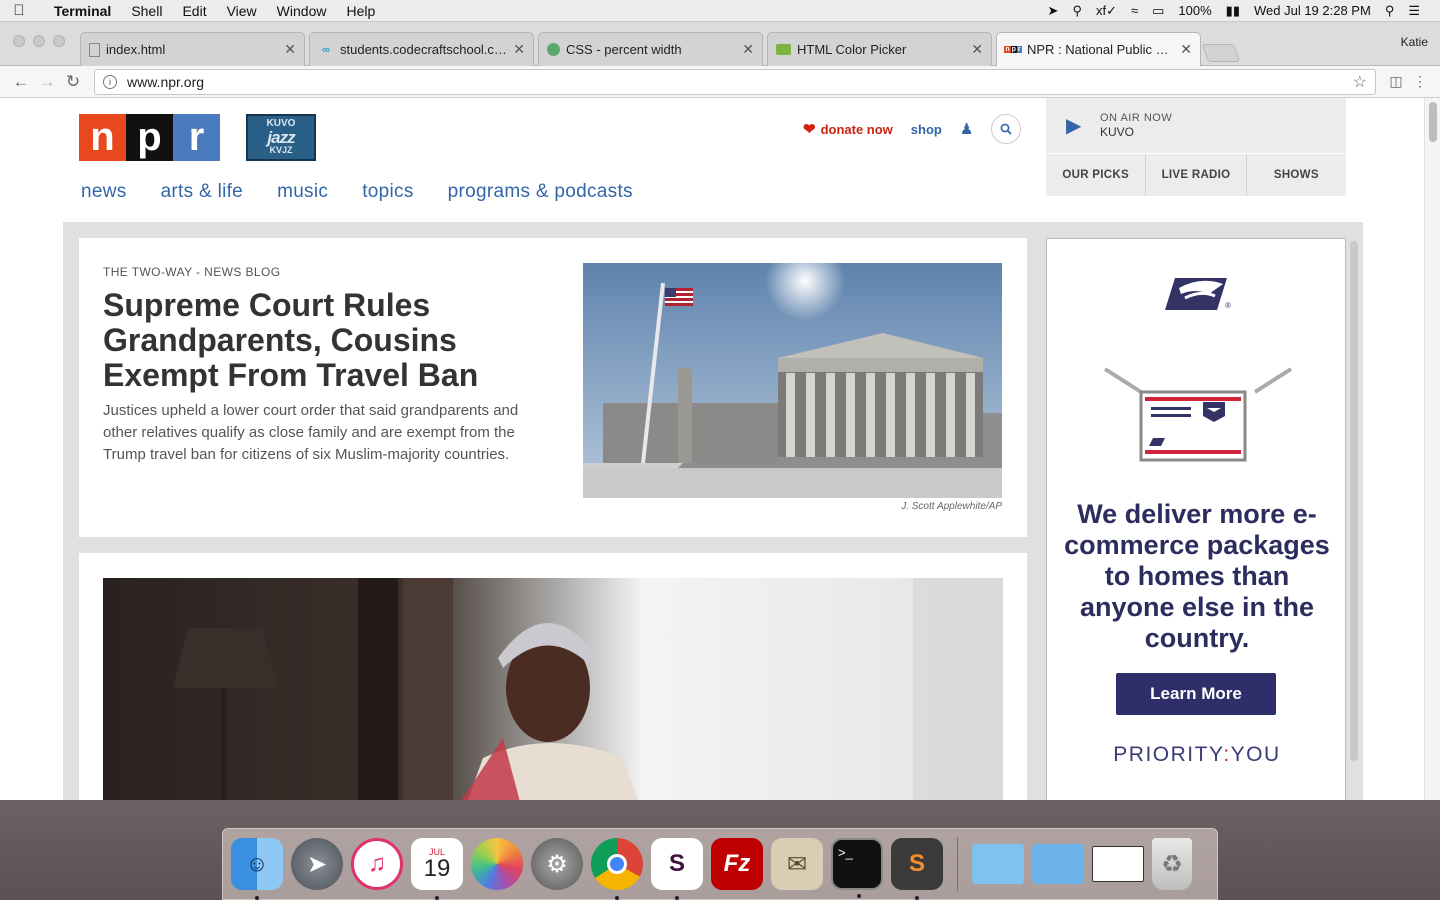 The height and width of the screenshot is (900, 1440). Describe the element at coordinates (1098, 49) in the screenshot. I see `tab-npr: npr NPR : National Public Radio : N ✕` at that location.